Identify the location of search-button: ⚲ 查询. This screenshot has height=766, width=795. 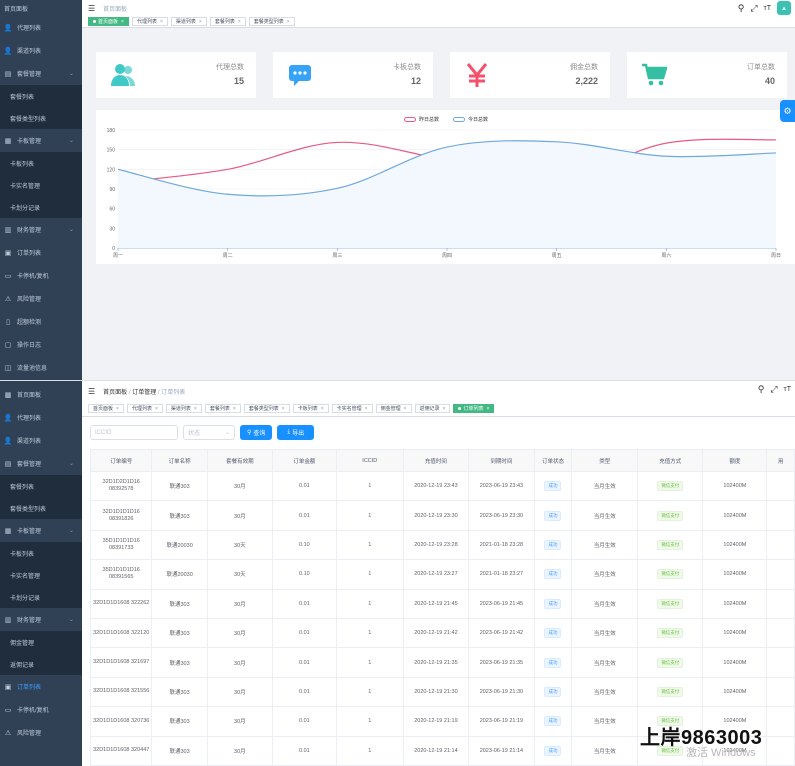
(256, 432).